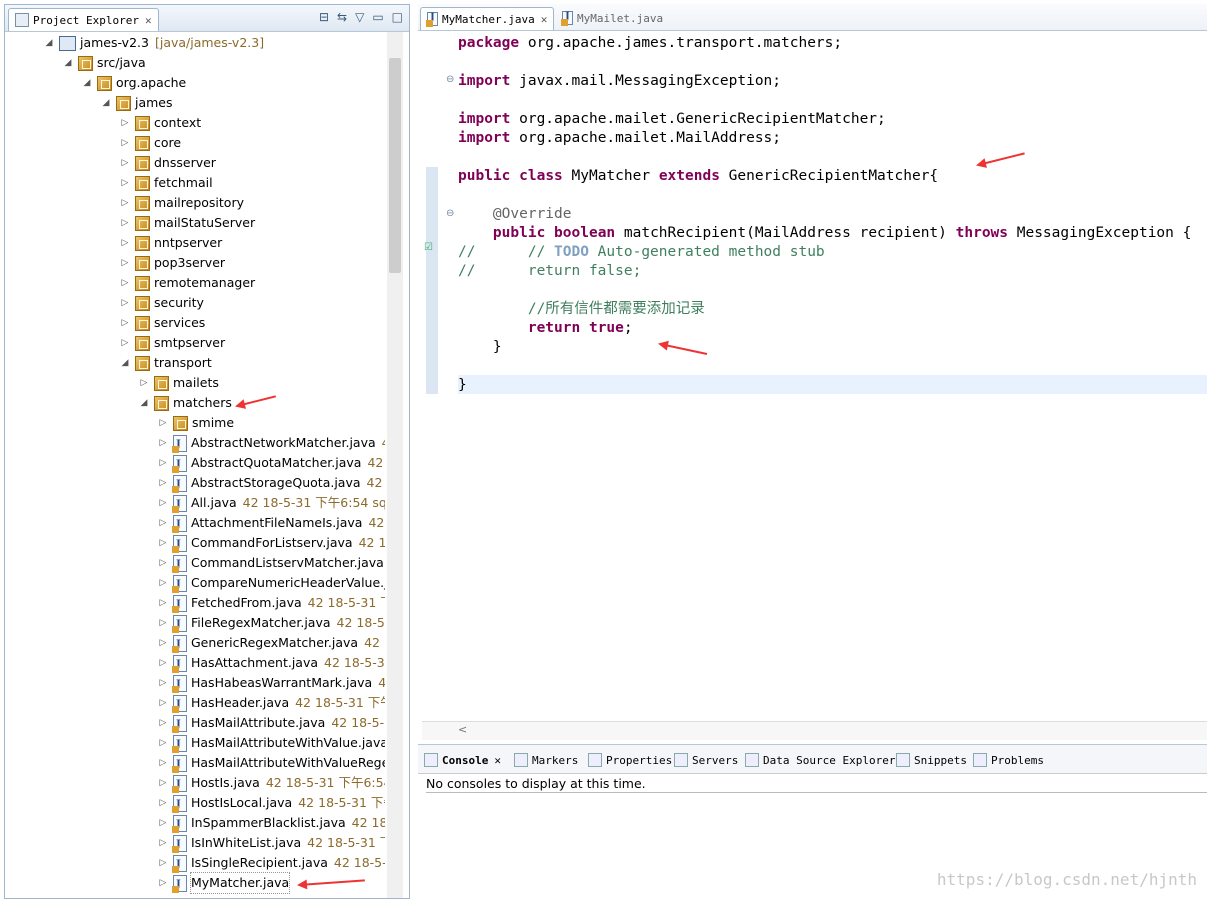 This screenshot has width=1207, height=899. What do you see at coordinates (359, 17) in the screenshot?
I see `view-menu-icon: ▽` at bounding box center [359, 17].